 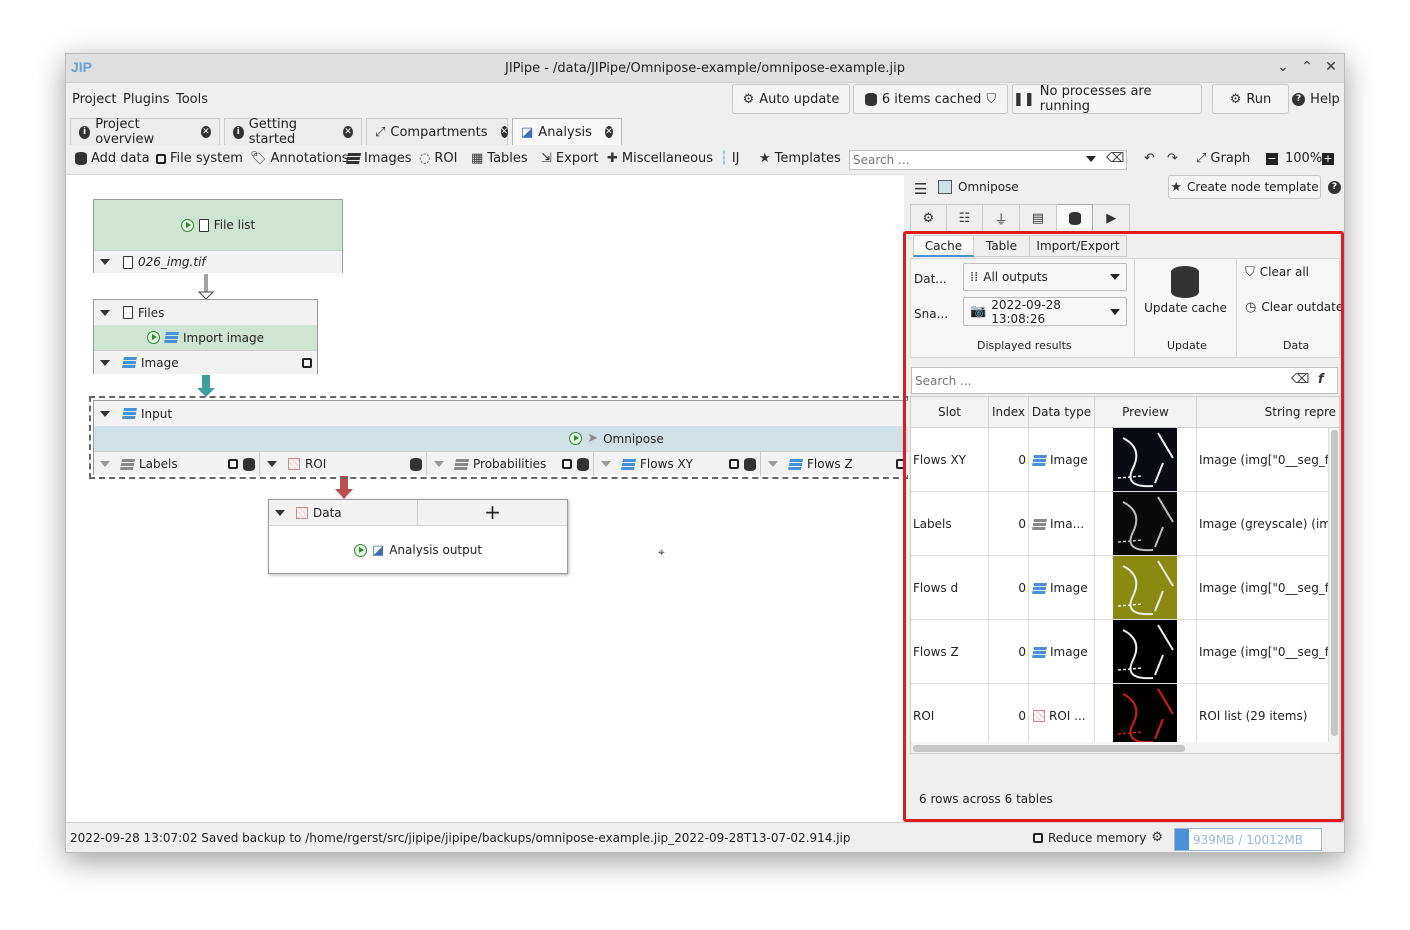 I want to click on input-slot: Input, so click(x=501, y=413).